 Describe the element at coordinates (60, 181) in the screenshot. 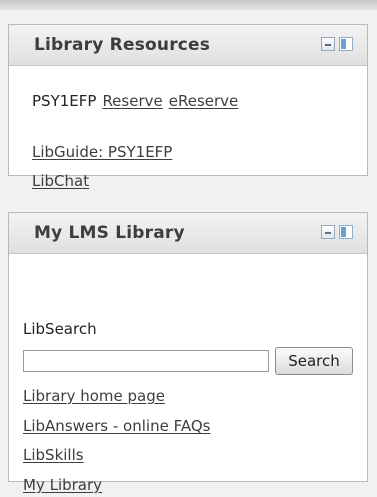

I see `libchat-link: LibChat` at that location.